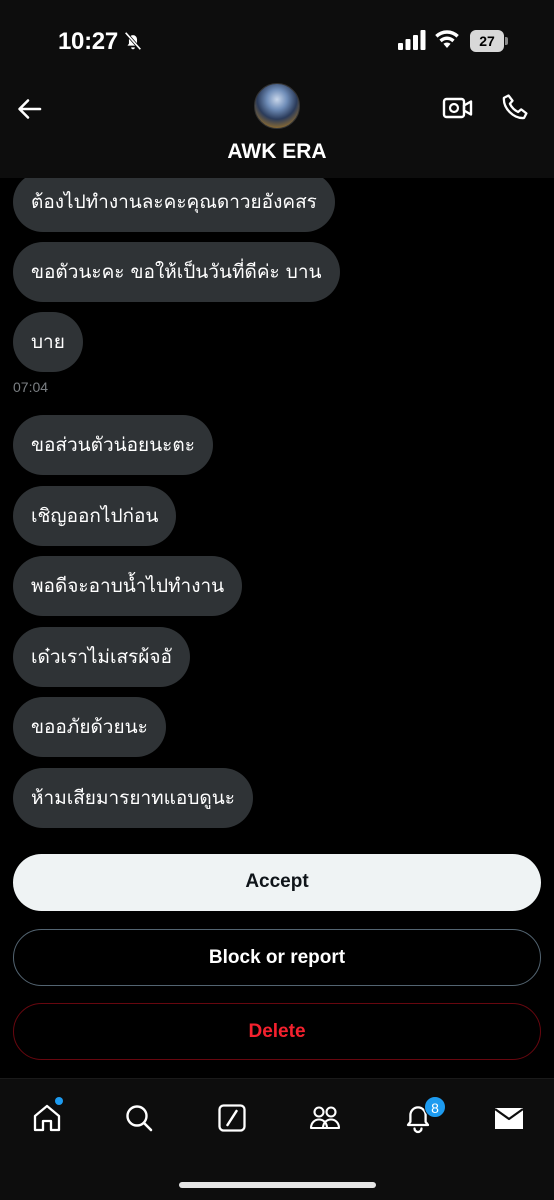  I want to click on status-time: 10:27, so click(88, 41).